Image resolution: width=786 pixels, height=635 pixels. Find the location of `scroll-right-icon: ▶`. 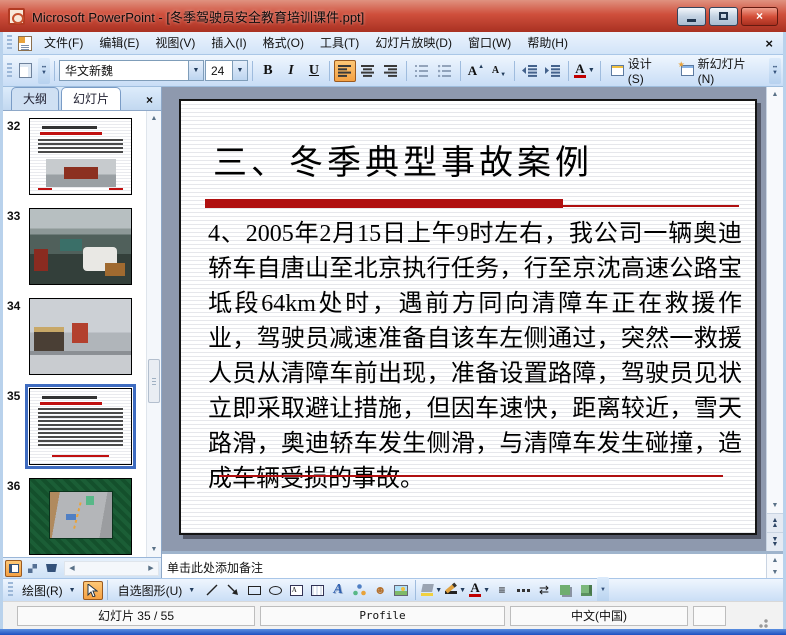

scroll-right-icon: ▶ is located at coordinates (151, 568).